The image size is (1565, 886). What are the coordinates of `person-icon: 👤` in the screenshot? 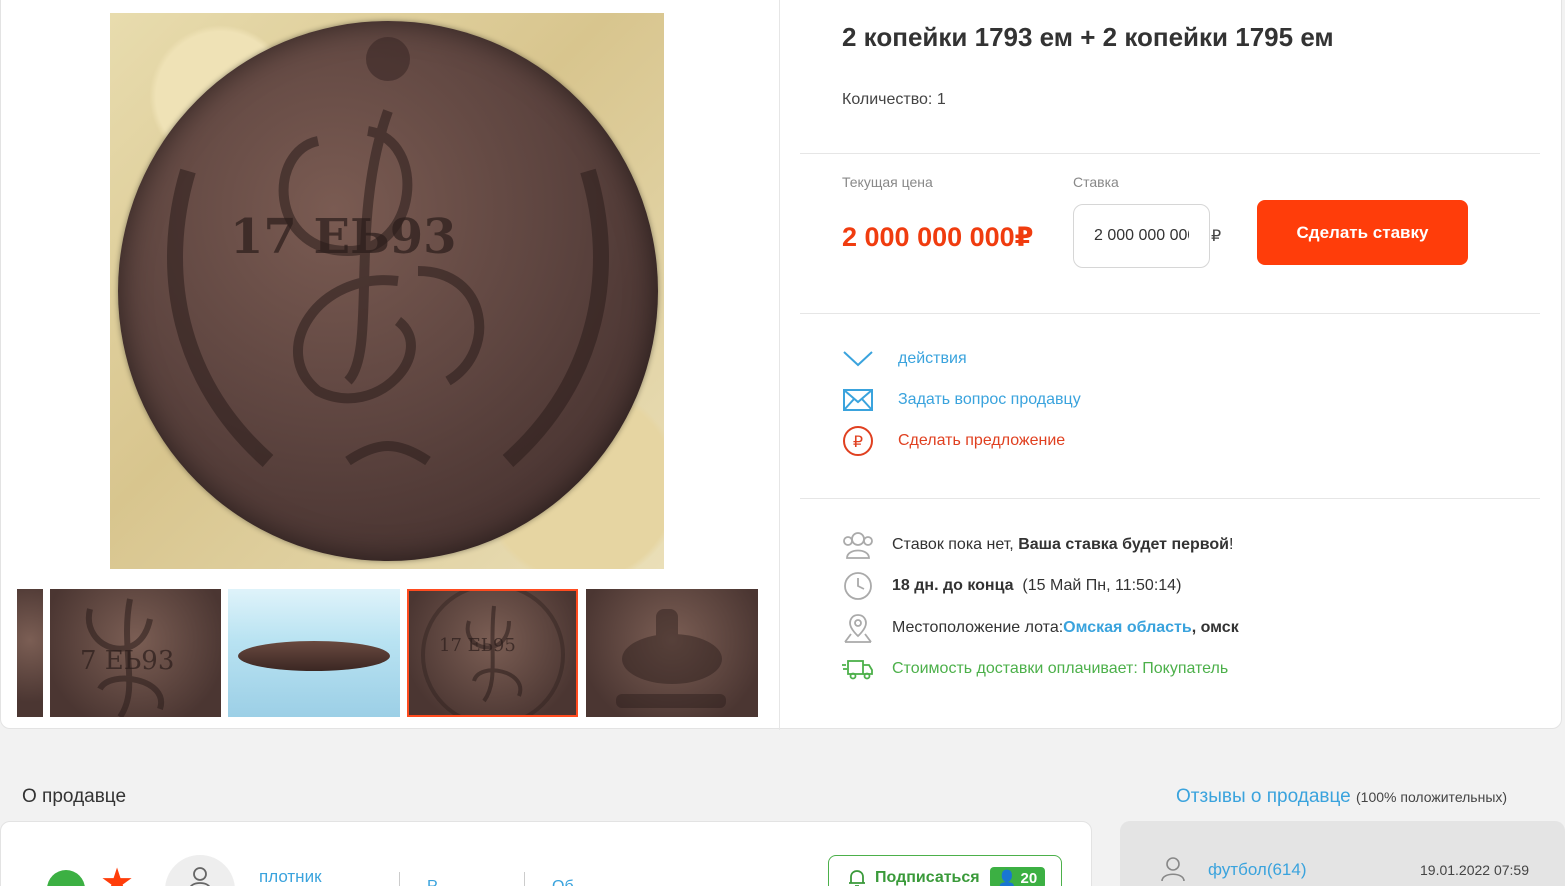 It's located at (1007, 878).